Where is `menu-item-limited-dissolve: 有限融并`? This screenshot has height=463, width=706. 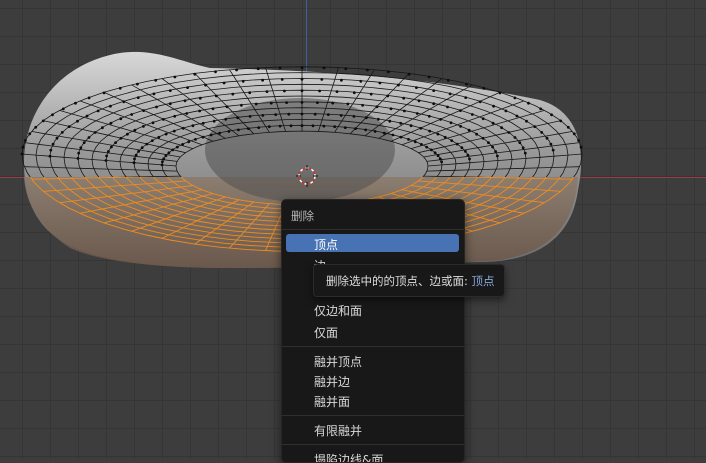
menu-item-limited-dissolve: 有限融并 is located at coordinates (372, 429).